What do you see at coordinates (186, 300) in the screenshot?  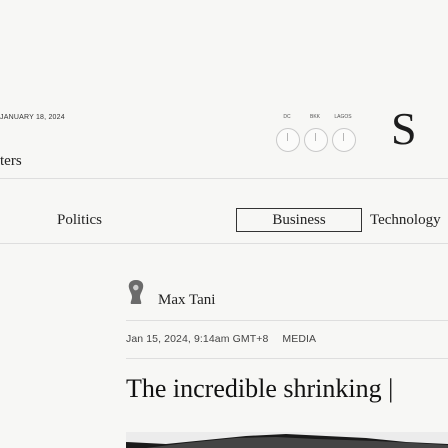 I see `author-name: Max Tani` at bounding box center [186, 300].